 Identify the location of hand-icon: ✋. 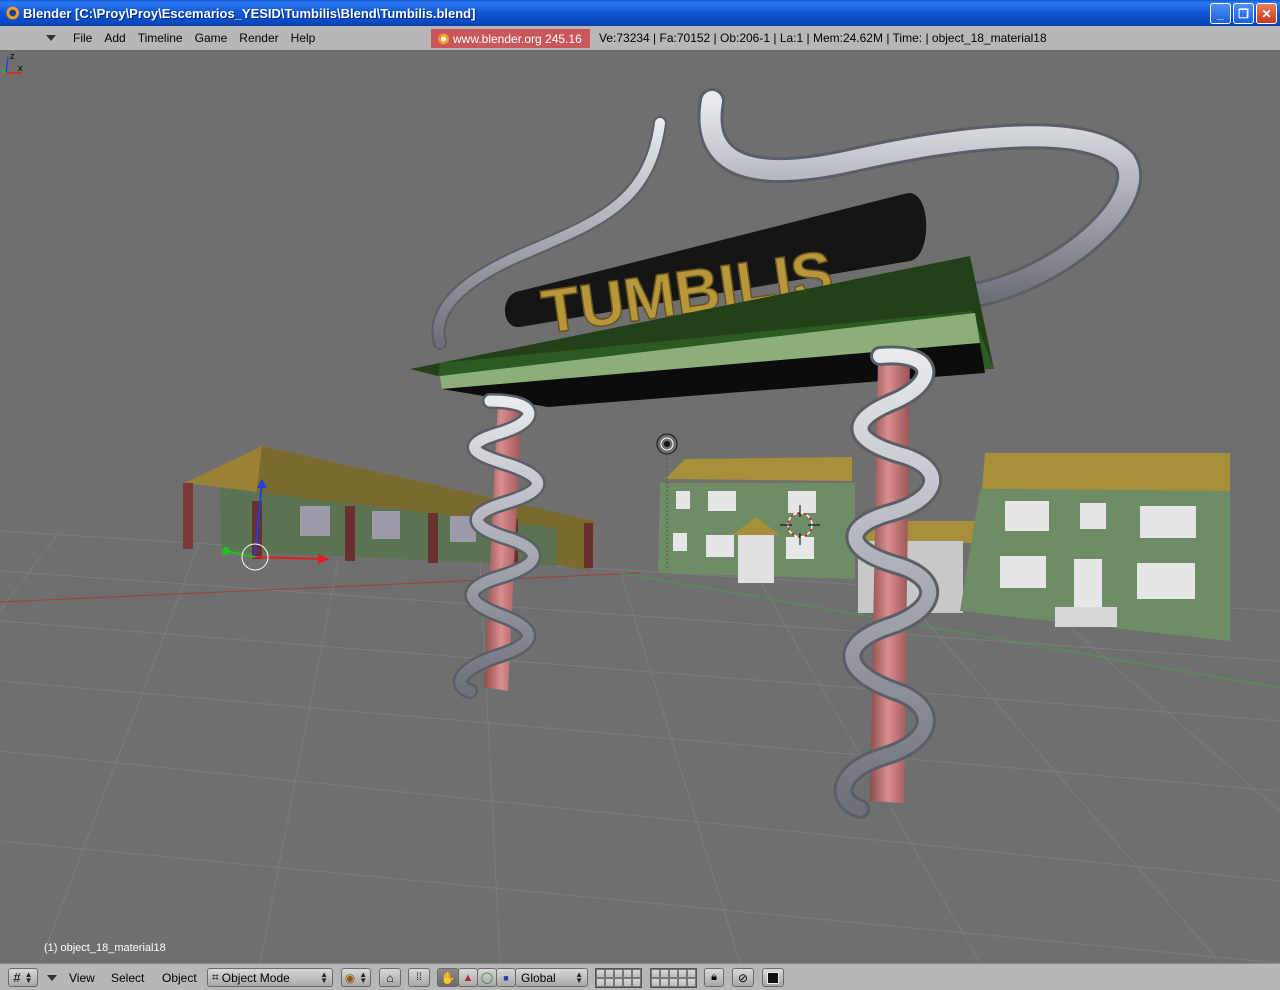
(448, 977).